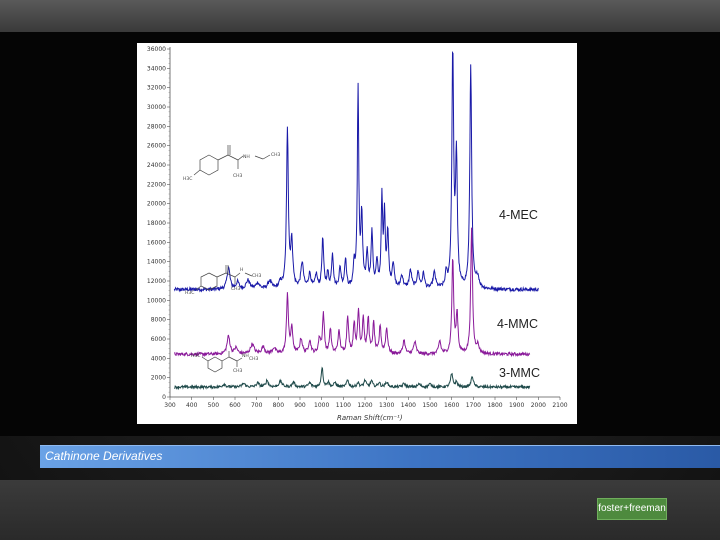 The width and height of the screenshot is (720, 540). What do you see at coordinates (156, 300) in the screenshot?
I see `y-tick-label: 10000` at bounding box center [156, 300].